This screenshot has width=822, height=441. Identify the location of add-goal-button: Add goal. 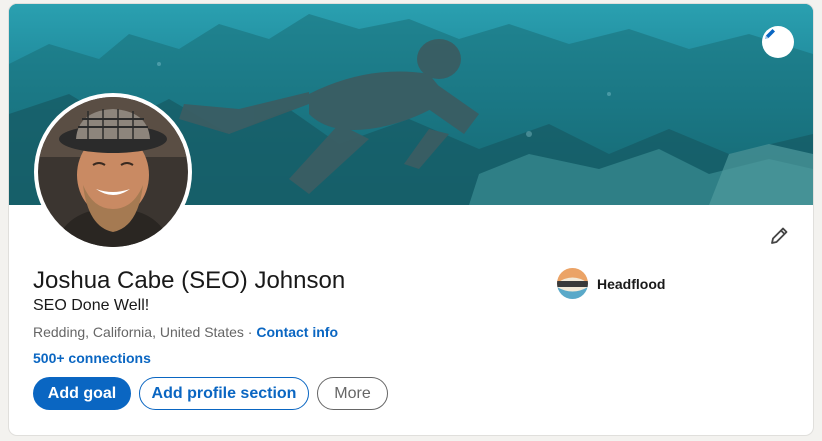
(82, 393).